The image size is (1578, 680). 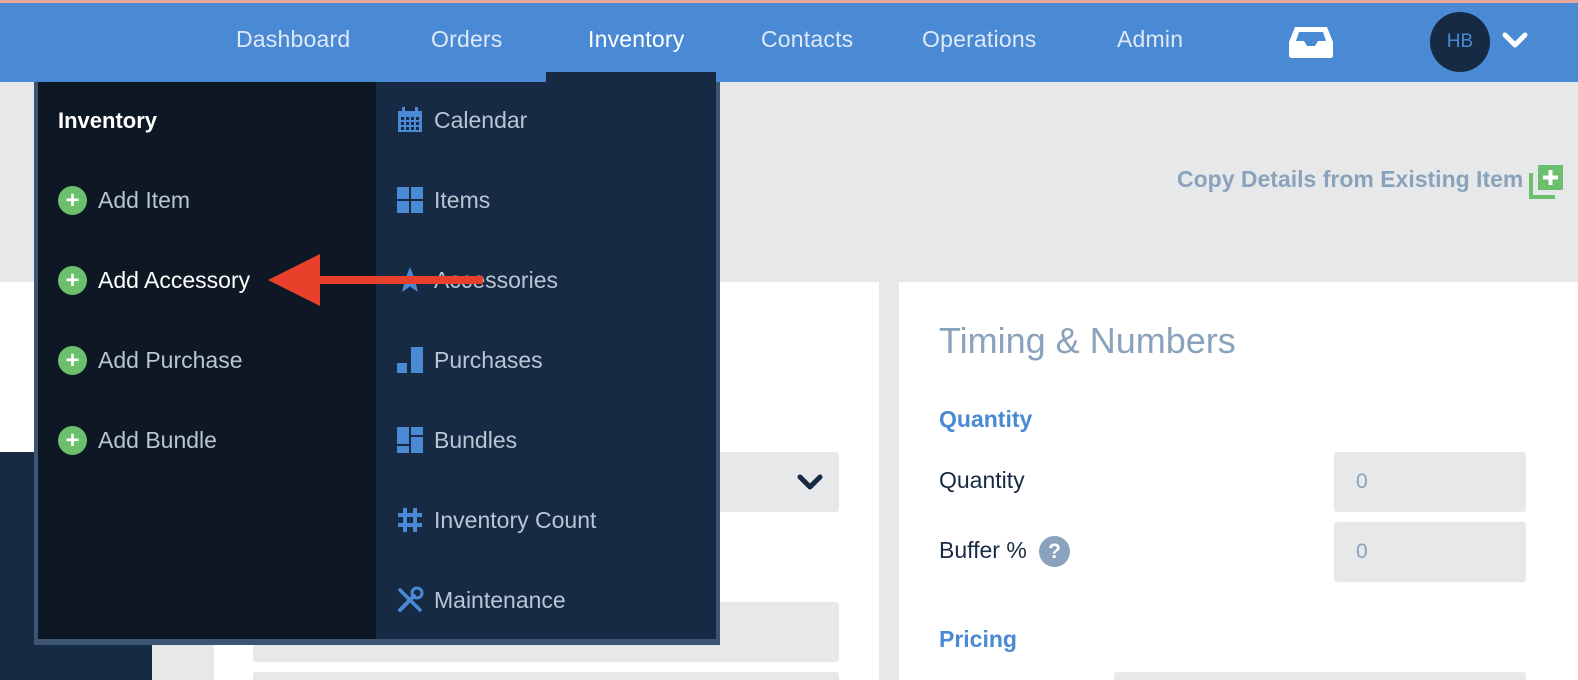 I want to click on user-avatar: HB, so click(x=1460, y=42).